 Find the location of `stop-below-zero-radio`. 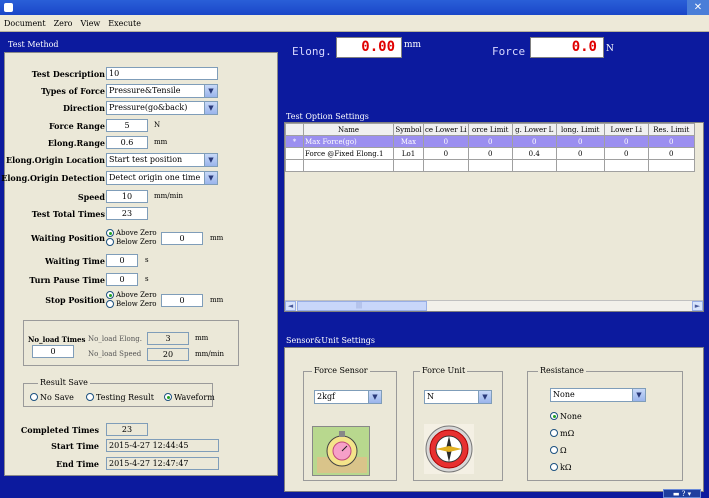

stop-below-zero-radio is located at coordinates (110, 304).